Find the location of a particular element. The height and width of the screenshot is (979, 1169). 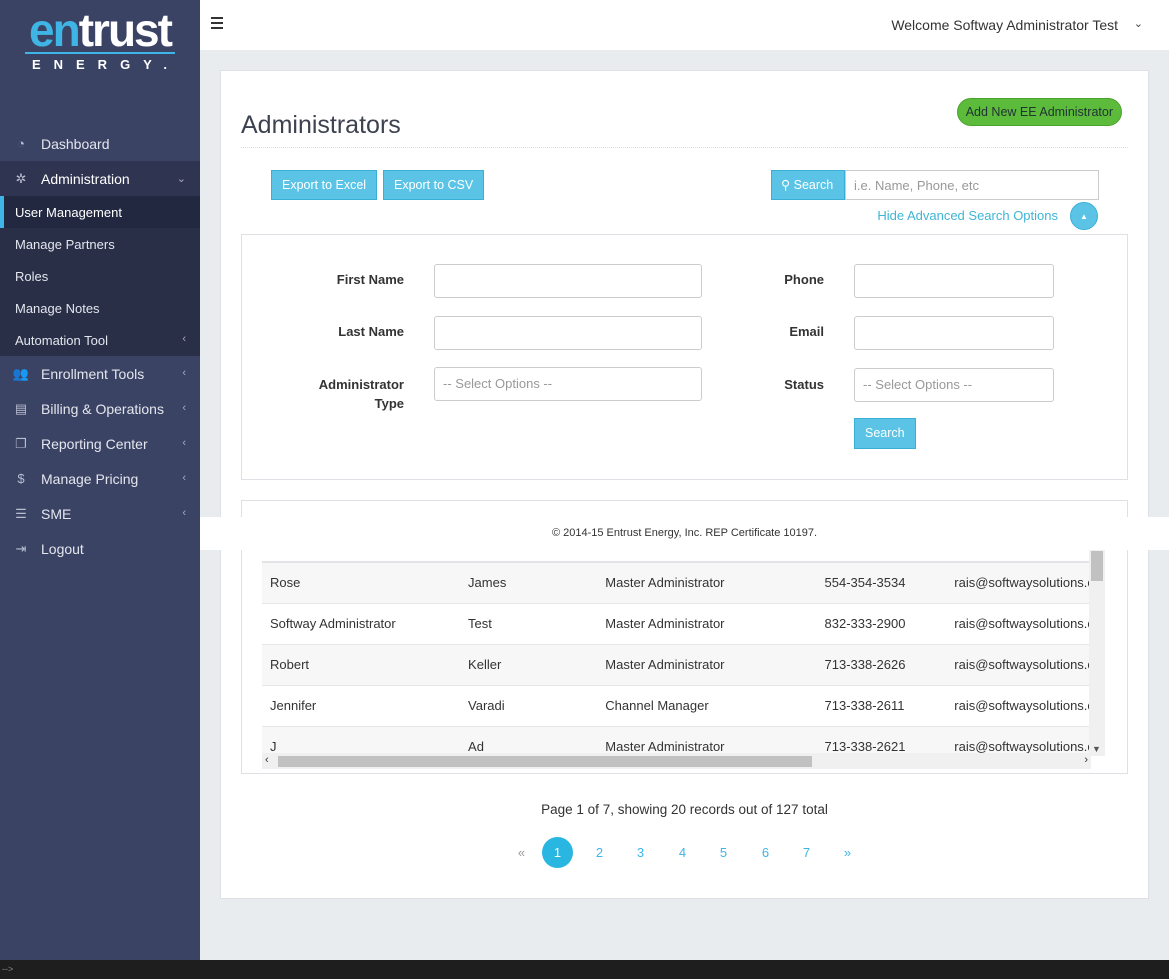

export-csv-button: Export to CSV is located at coordinates (434, 185).